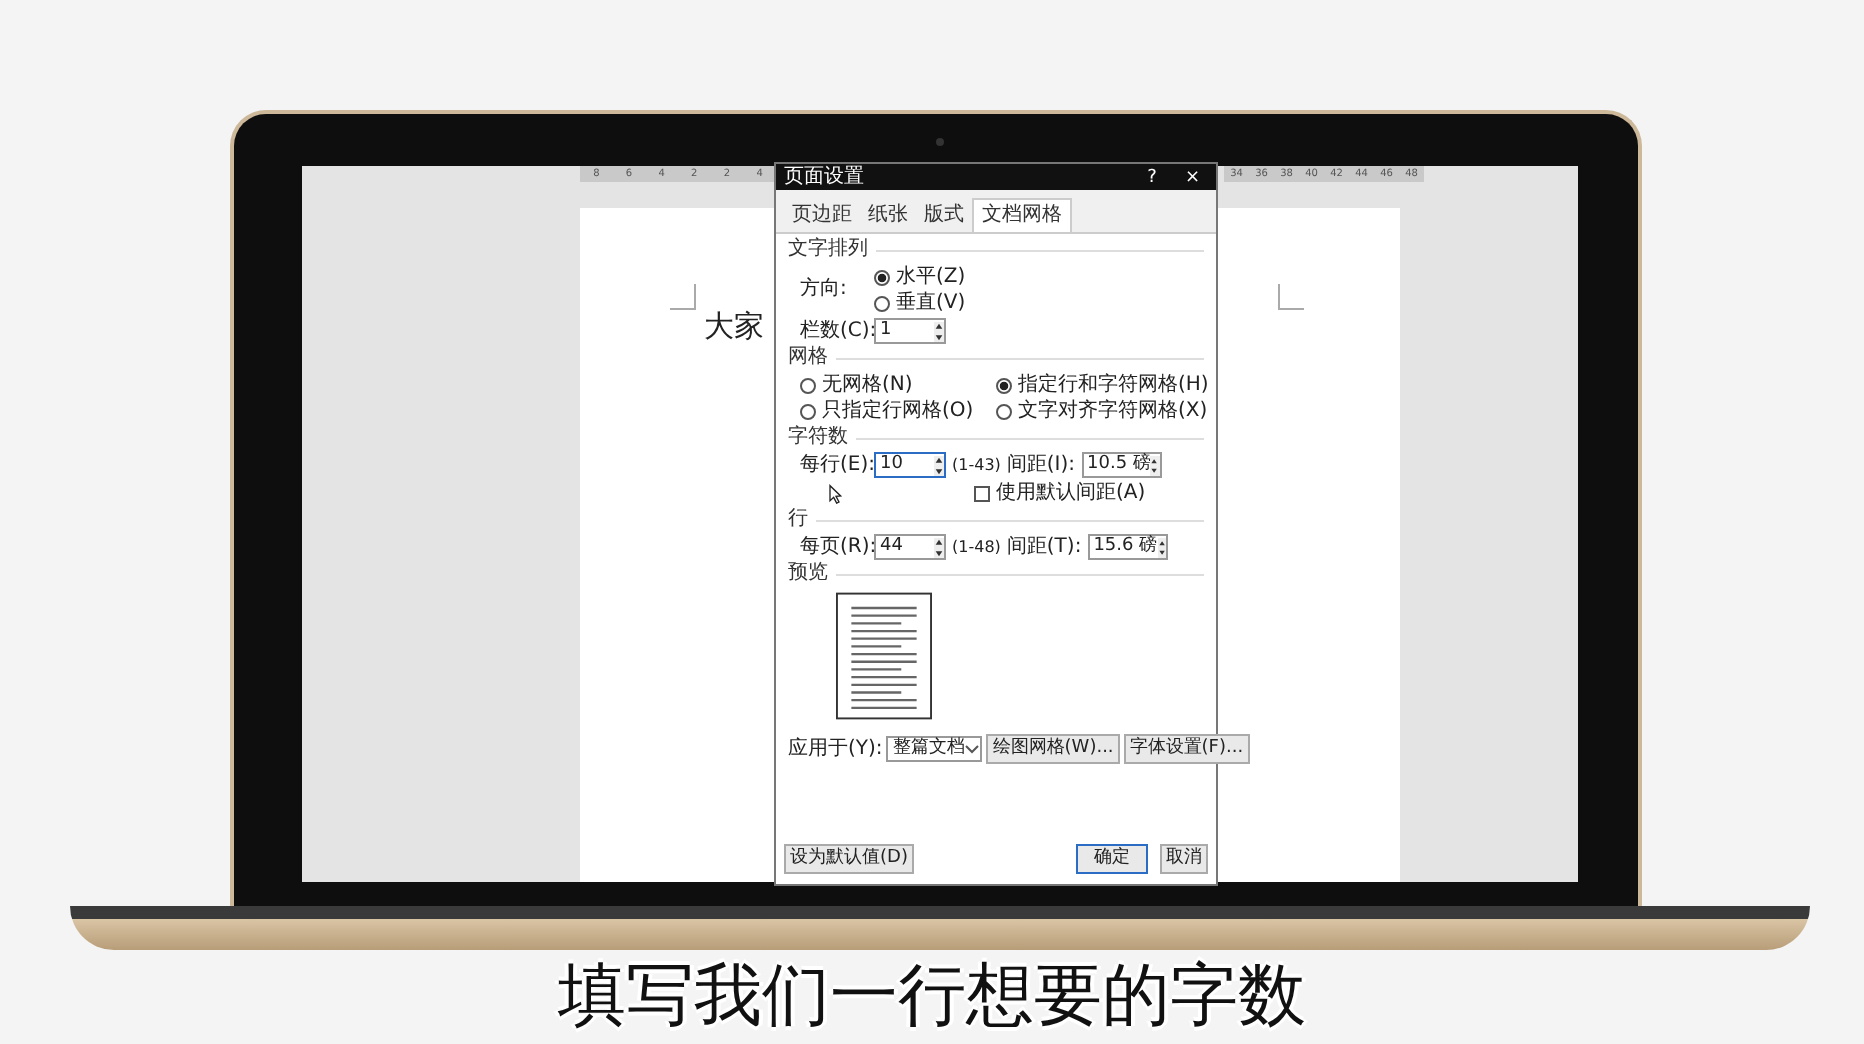  What do you see at coordinates (910, 465) in the screenshot?
I see `number-field: 10` at bounding box center [910, 465].